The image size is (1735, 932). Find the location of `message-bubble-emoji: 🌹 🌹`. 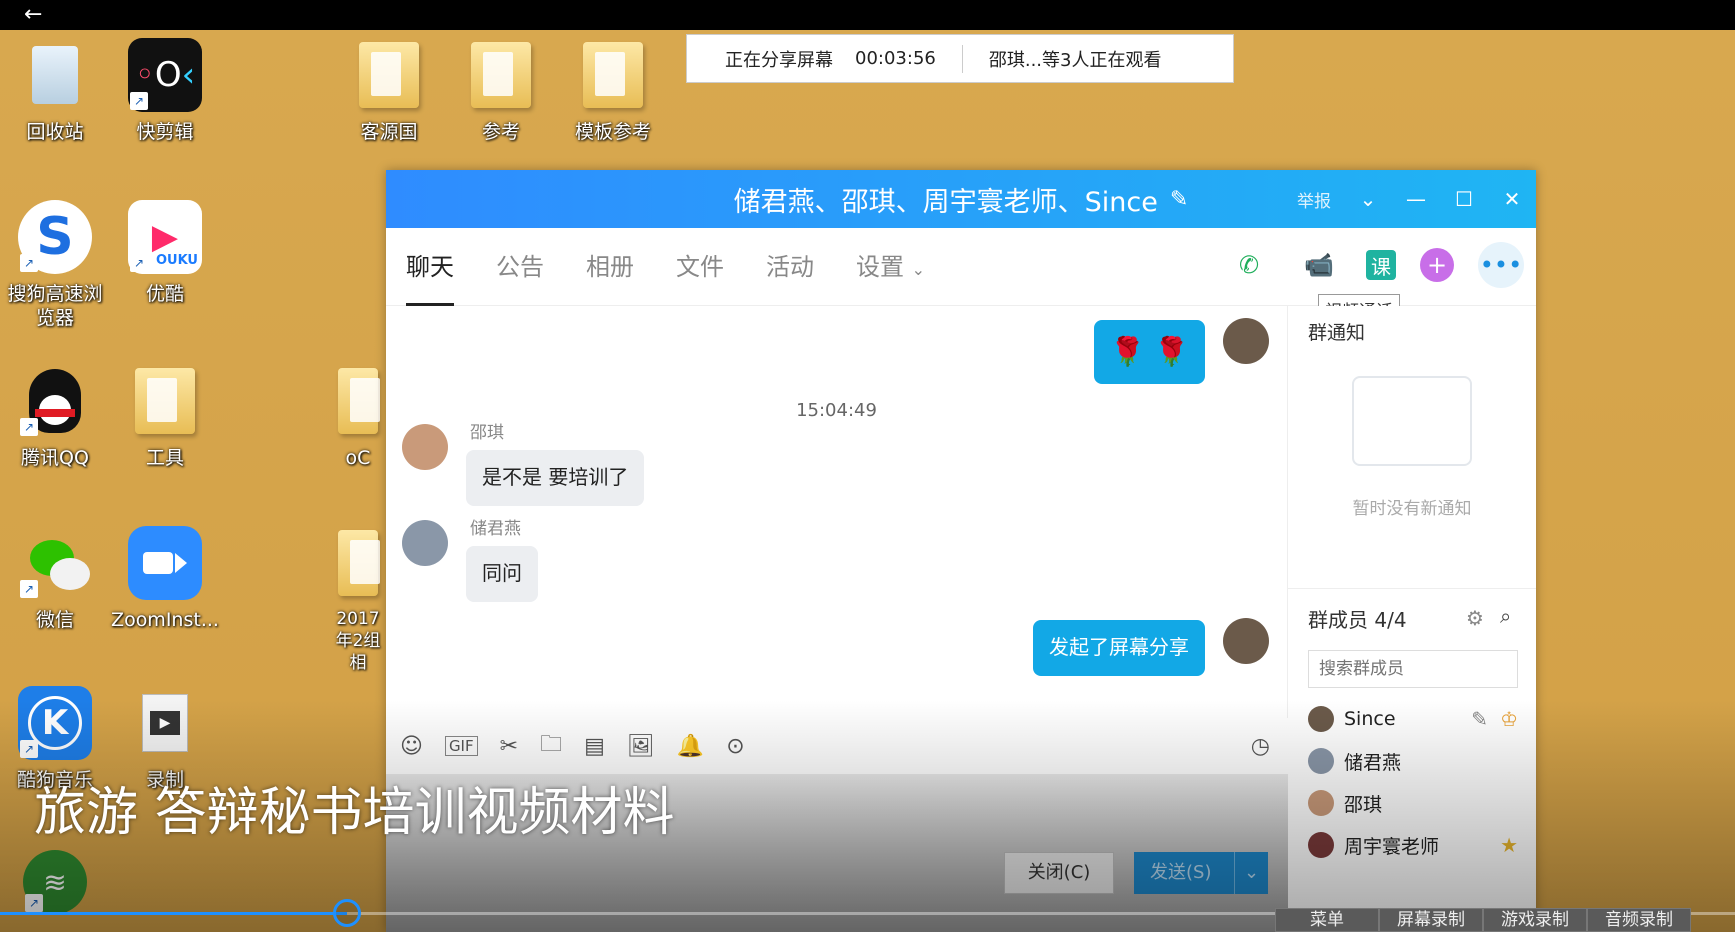

message-bubble-emoji: 🌹 🌹 is located at coordinates (1149, 352).